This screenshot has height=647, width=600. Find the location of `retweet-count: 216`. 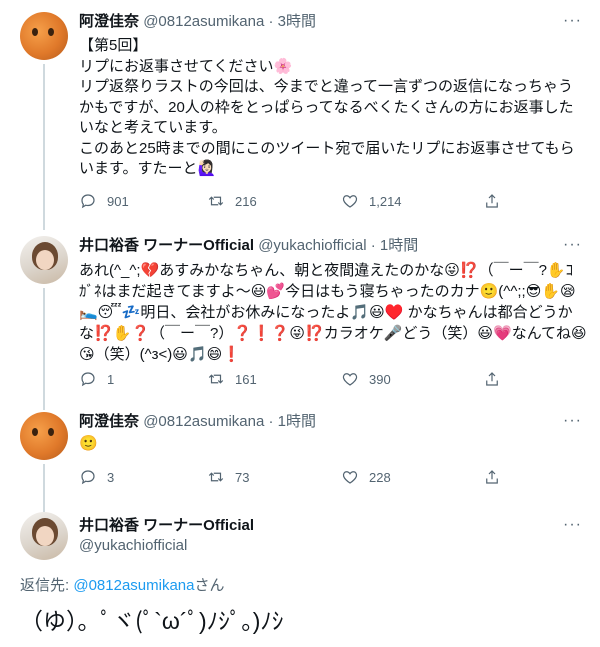

retweet-count: 216 is located at coordinates (246, 201).